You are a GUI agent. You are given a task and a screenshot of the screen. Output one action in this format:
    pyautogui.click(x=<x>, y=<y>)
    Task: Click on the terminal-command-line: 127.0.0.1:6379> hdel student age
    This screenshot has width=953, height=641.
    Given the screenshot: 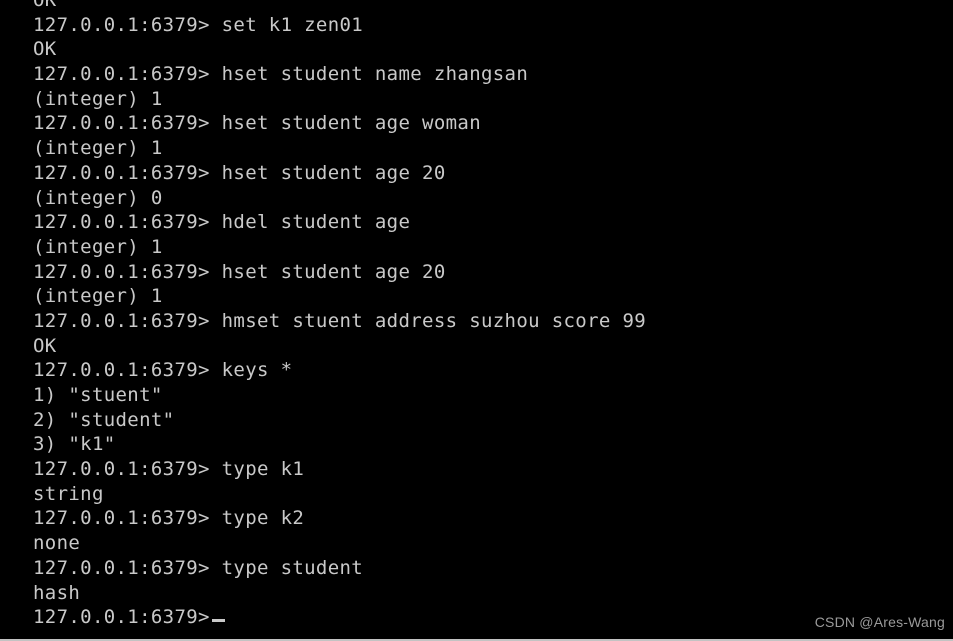 What is the action you would take?
    pyautogui.click(x=222, y=222)
    